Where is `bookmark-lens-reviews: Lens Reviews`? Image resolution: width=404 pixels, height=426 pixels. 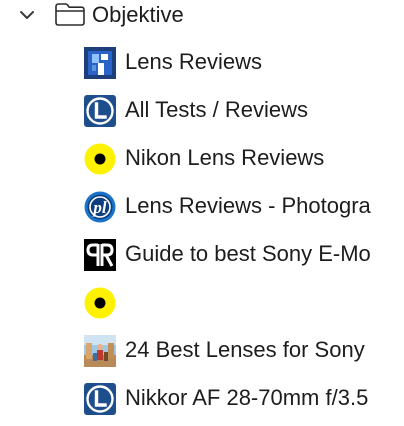
bookmark-lens-reviews: Lens Reviews is located at coordinates (244, 62).